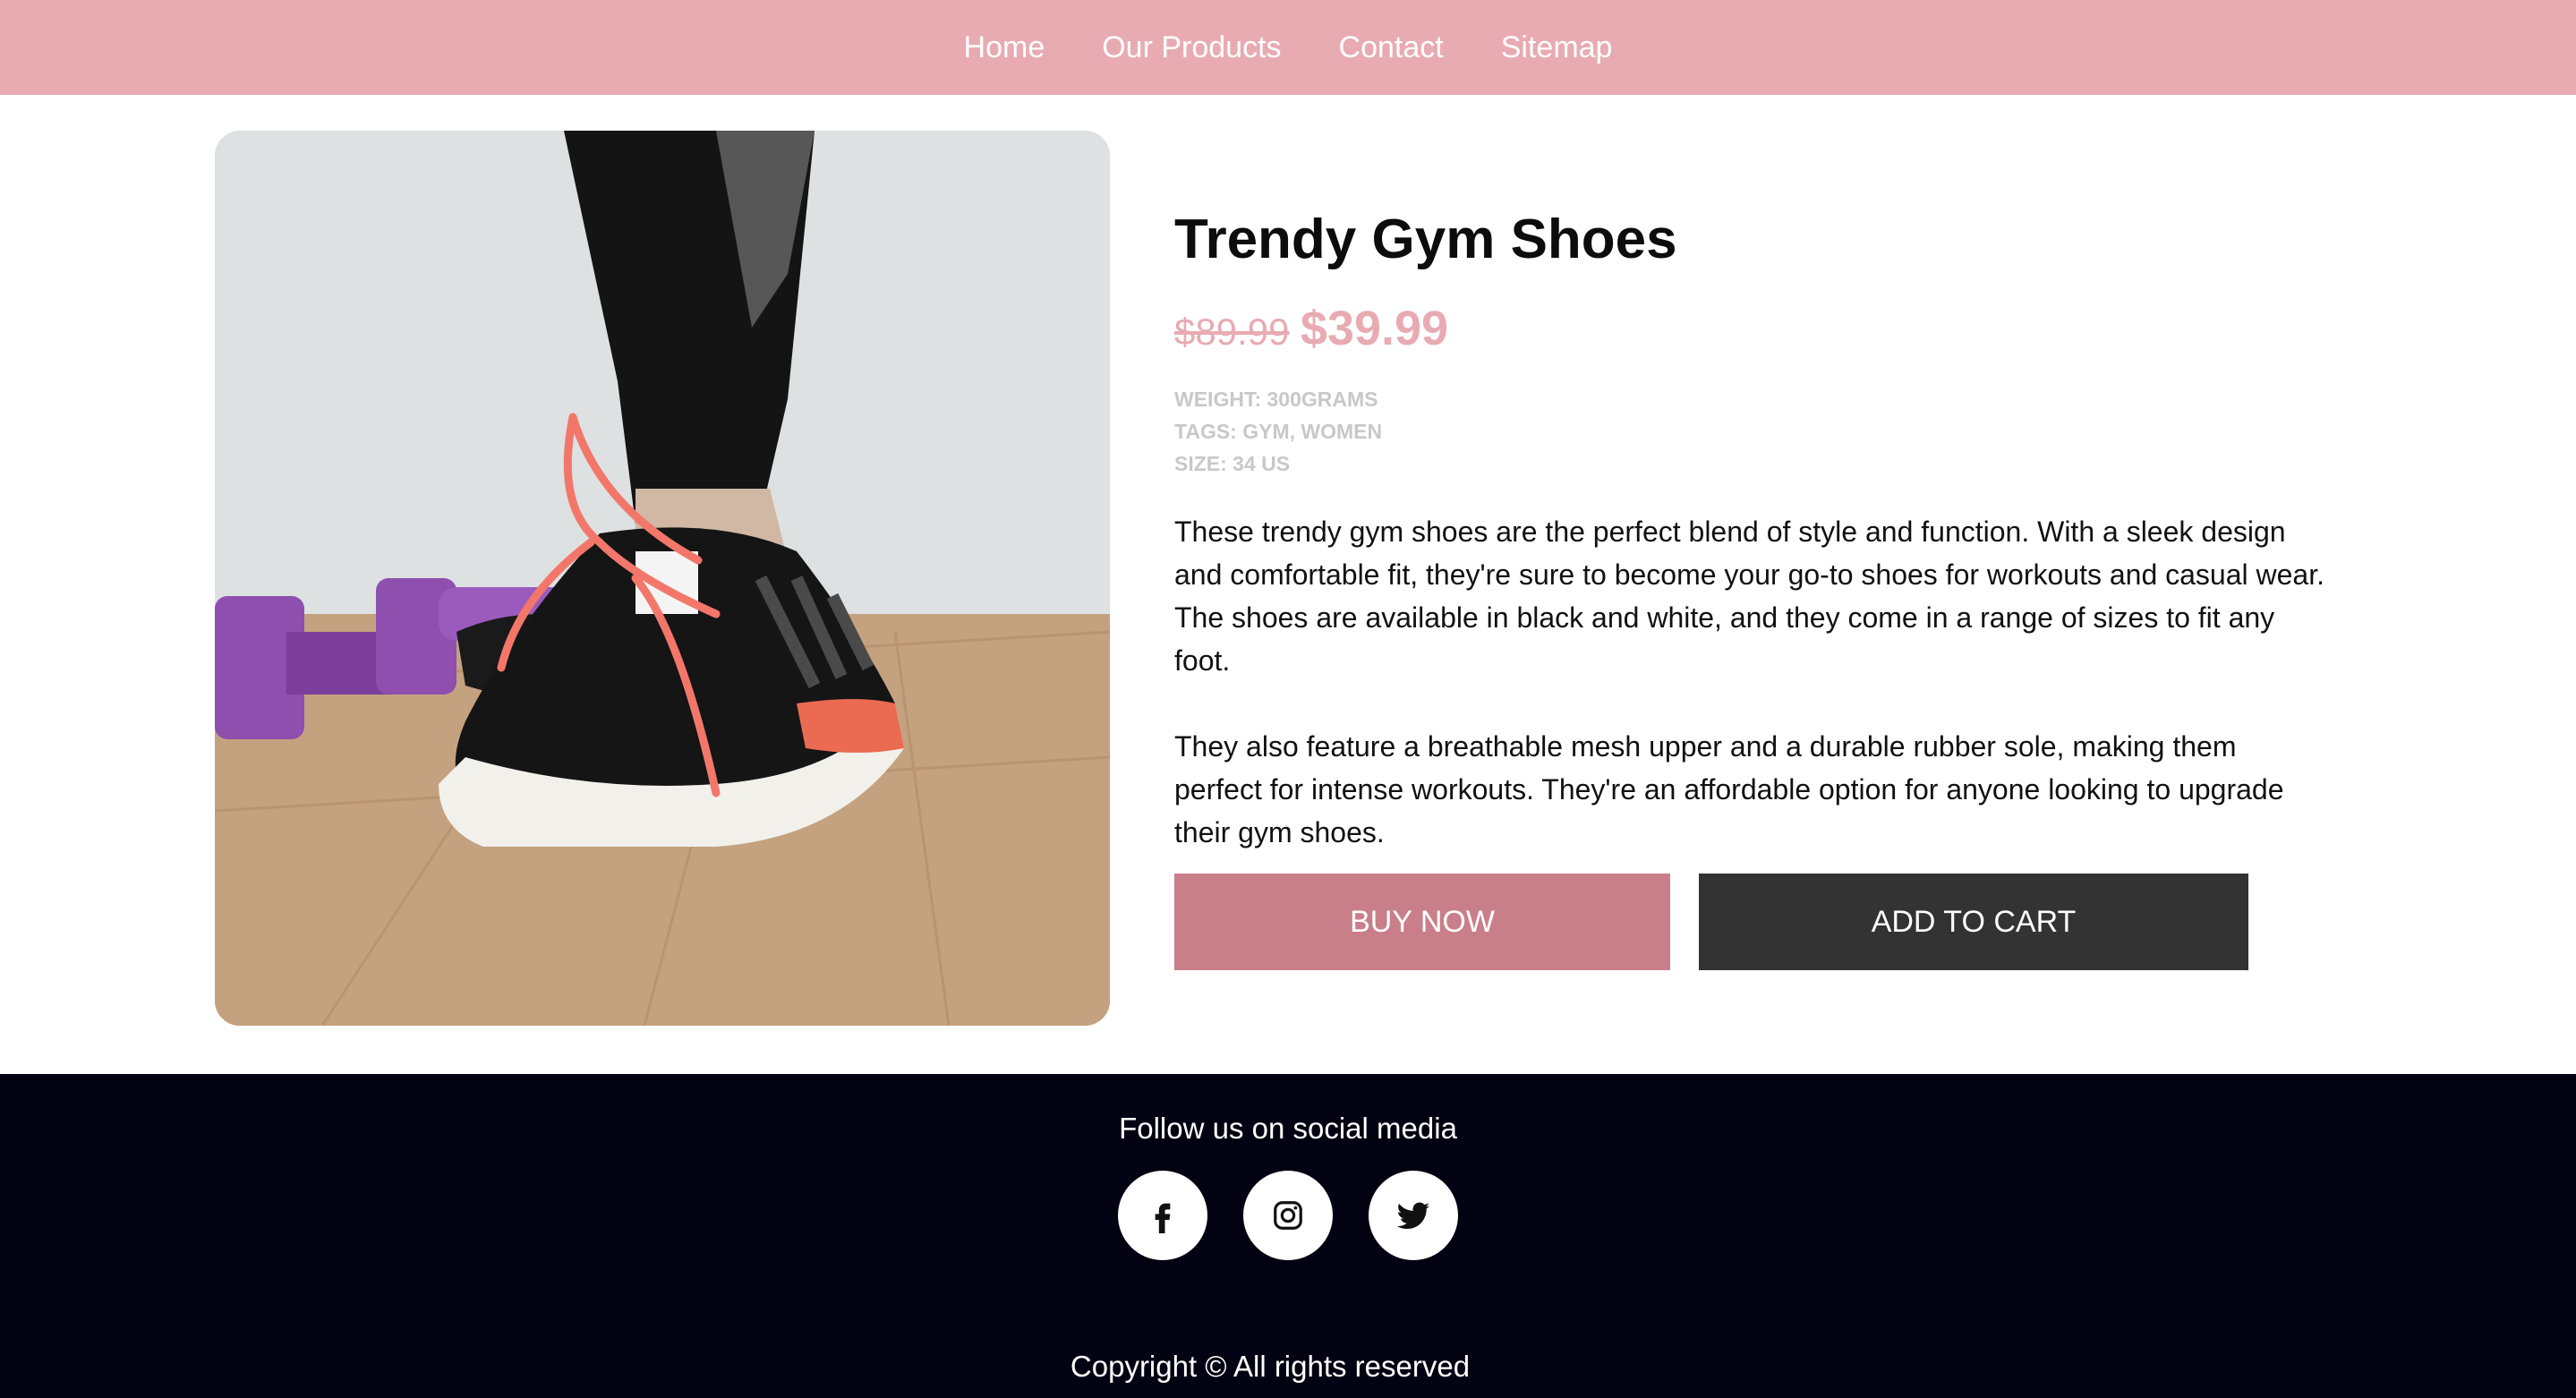 Image resolution: width=2576 pixels, height=1398 pixels. I want to click on instagram-icon, so click(1288, 1215).